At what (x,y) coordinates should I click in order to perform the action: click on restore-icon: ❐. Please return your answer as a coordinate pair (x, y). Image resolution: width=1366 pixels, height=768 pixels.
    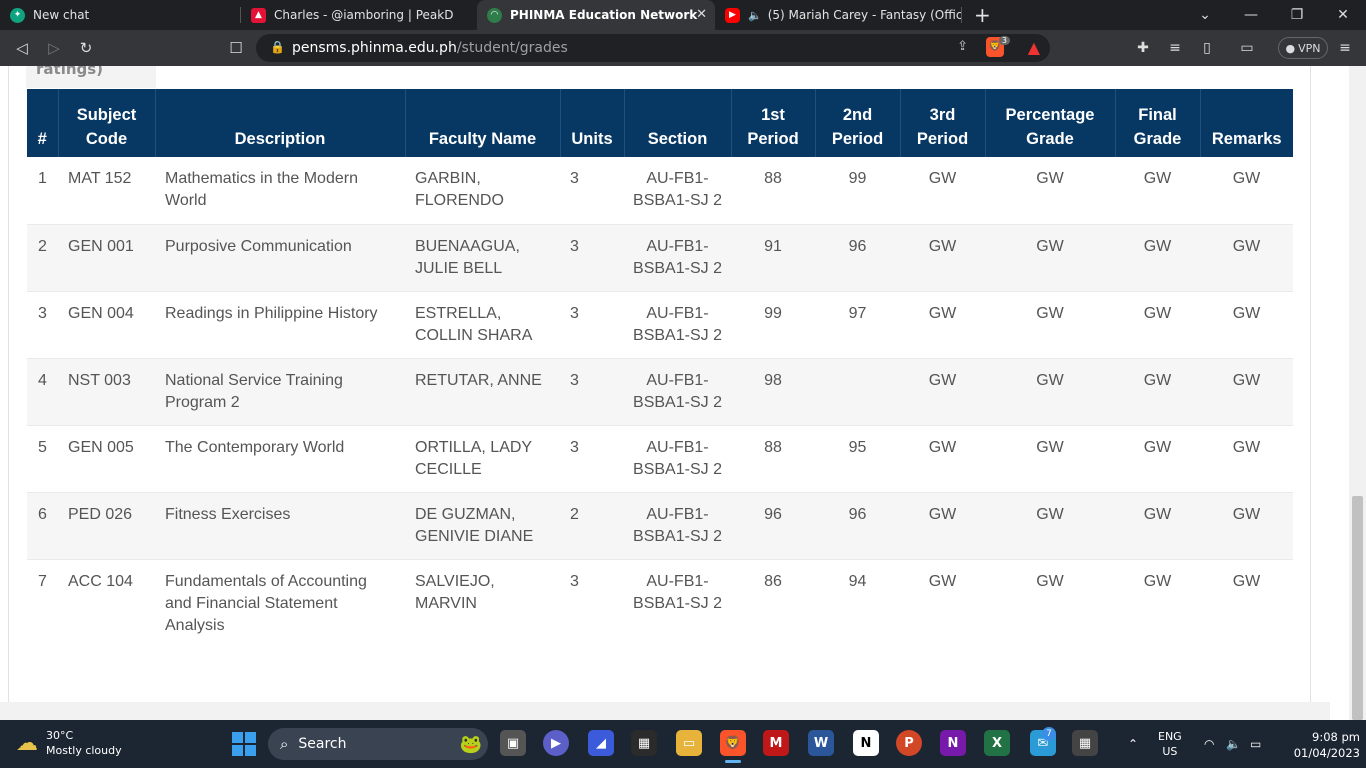
    Looking at the image, I should click on (1297, 15).